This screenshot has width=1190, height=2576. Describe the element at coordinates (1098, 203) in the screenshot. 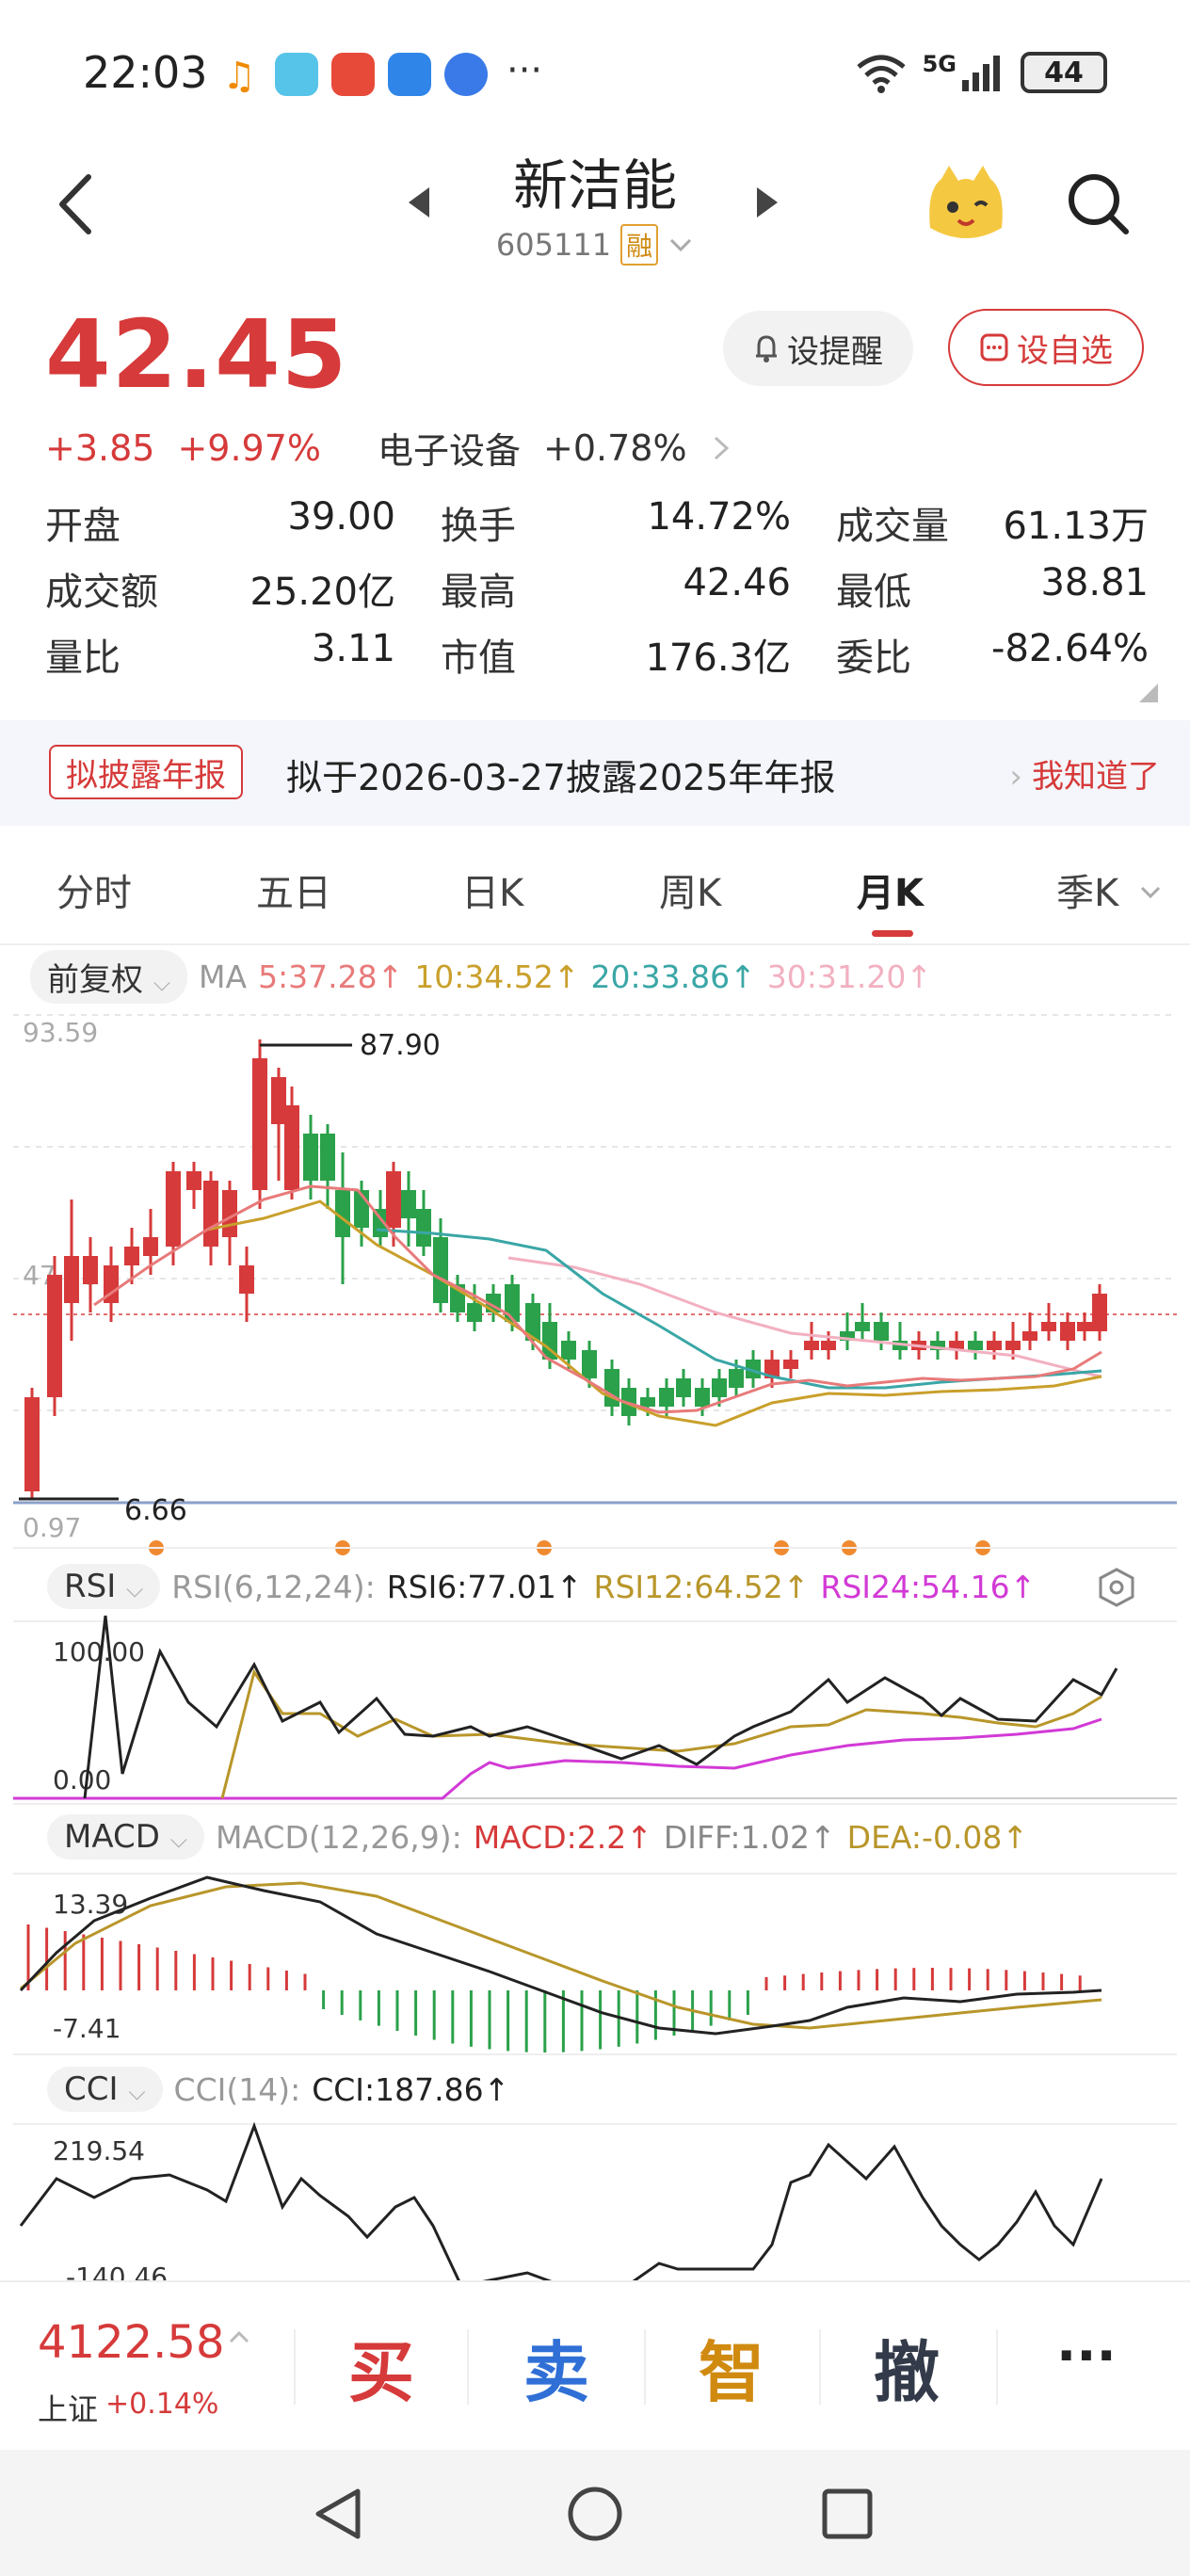

I see `search-icon` at that location.